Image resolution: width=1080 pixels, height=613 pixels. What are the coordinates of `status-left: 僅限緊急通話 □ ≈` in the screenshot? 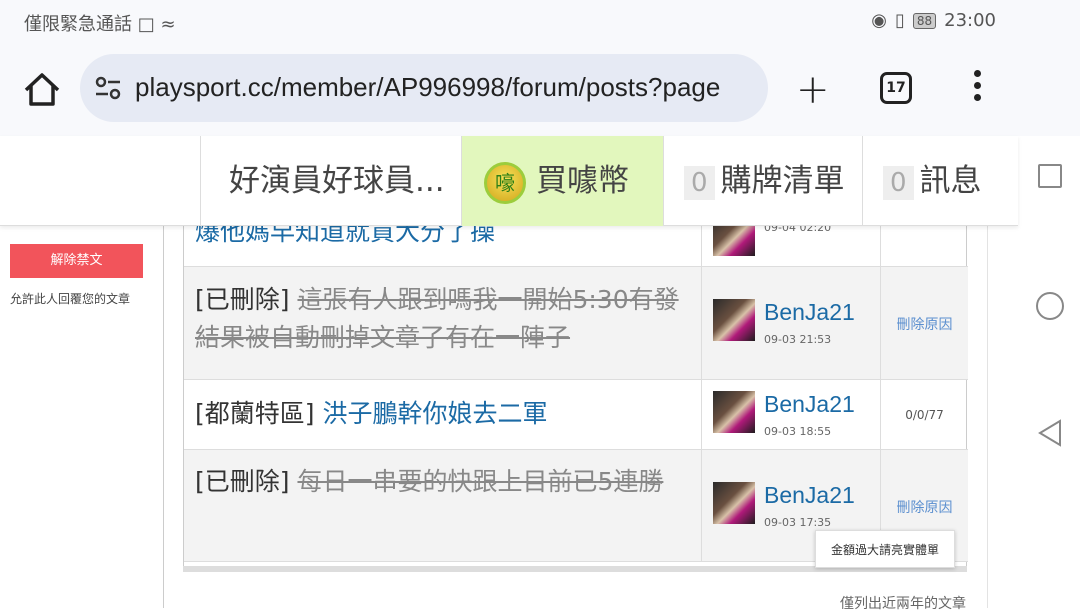 It's located at (100, 23).